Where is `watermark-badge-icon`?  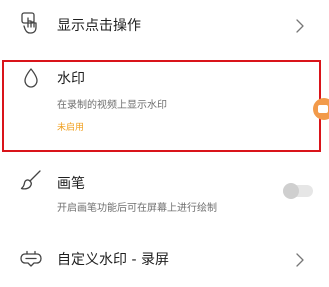 watermark-badge-icon is located at coordinates (31, 258).